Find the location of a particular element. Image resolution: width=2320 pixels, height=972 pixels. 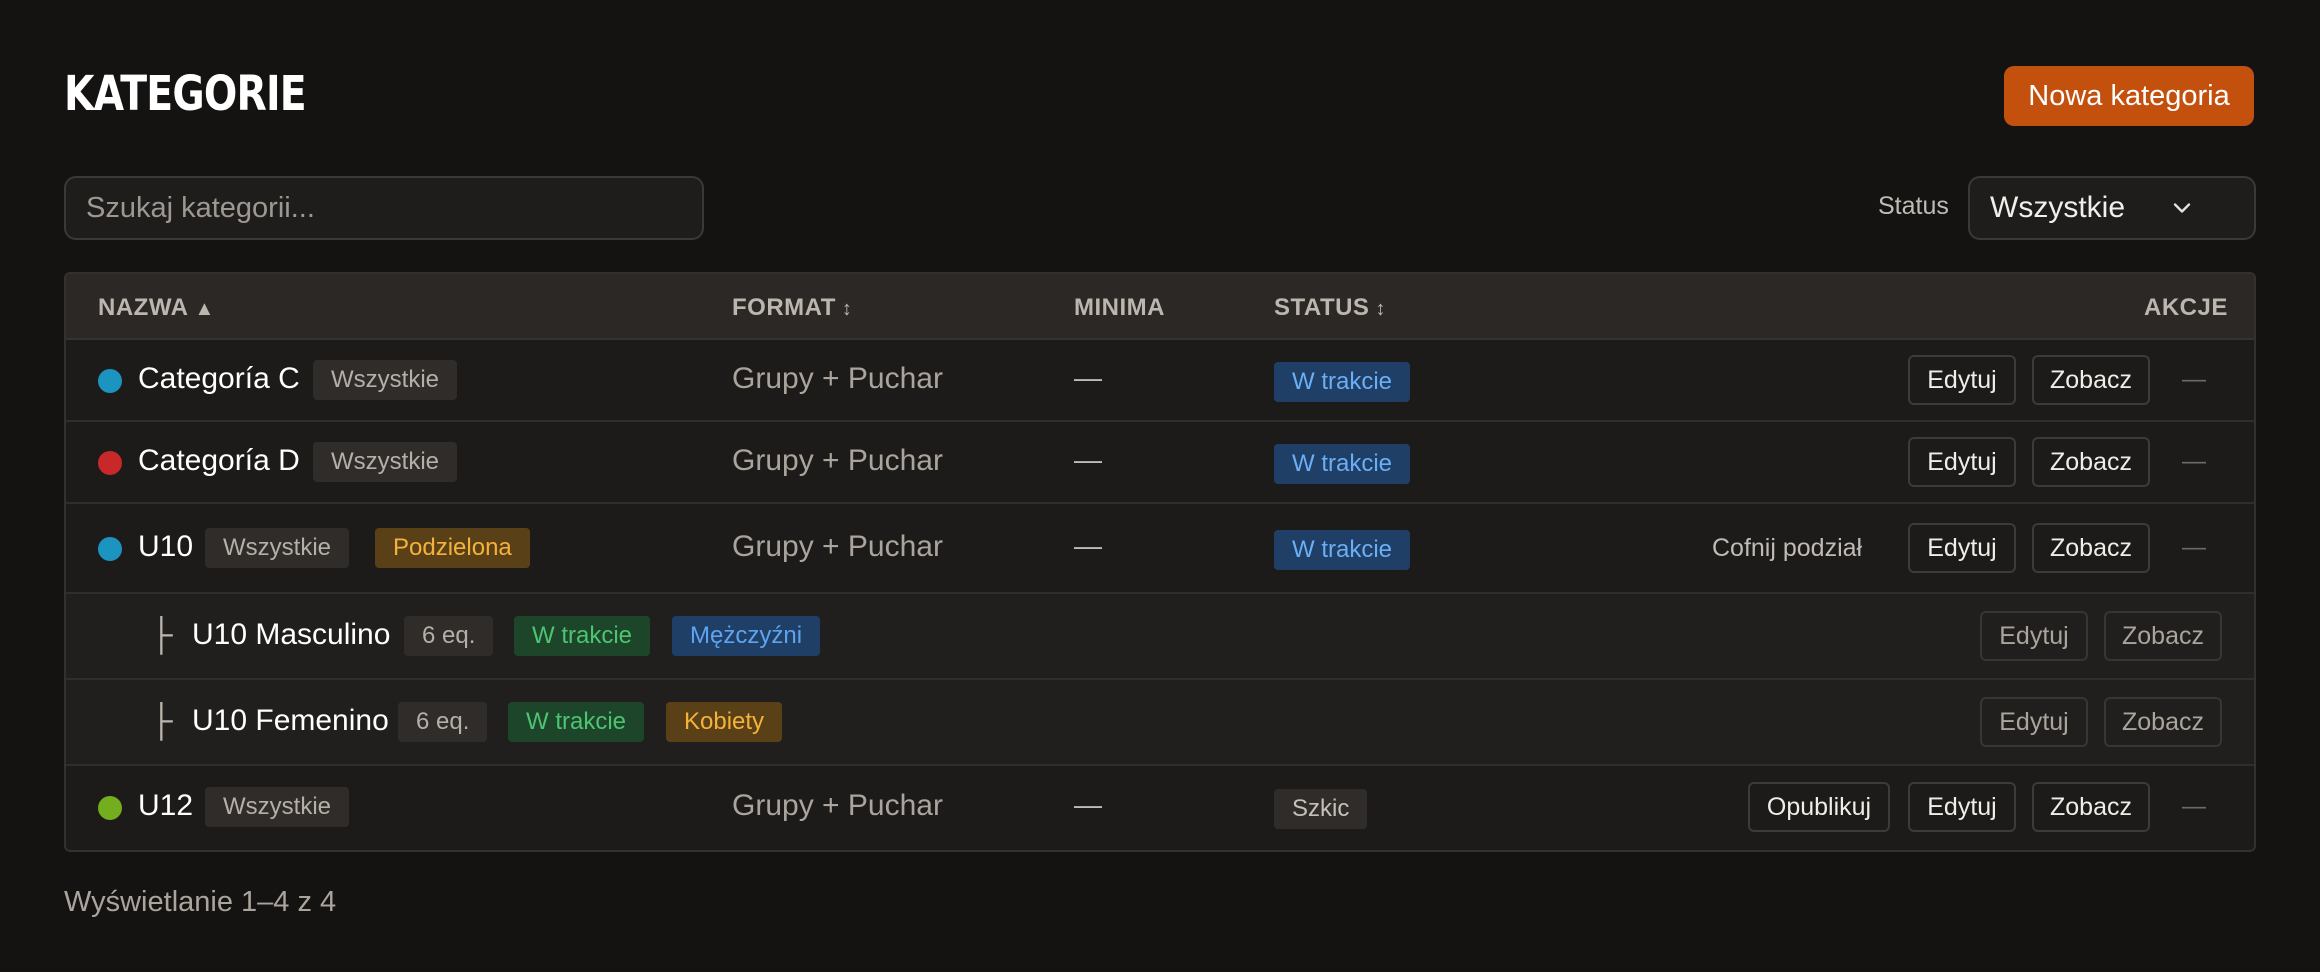

column-header-actions: AKCJE is located at coordinates (2186, 307).